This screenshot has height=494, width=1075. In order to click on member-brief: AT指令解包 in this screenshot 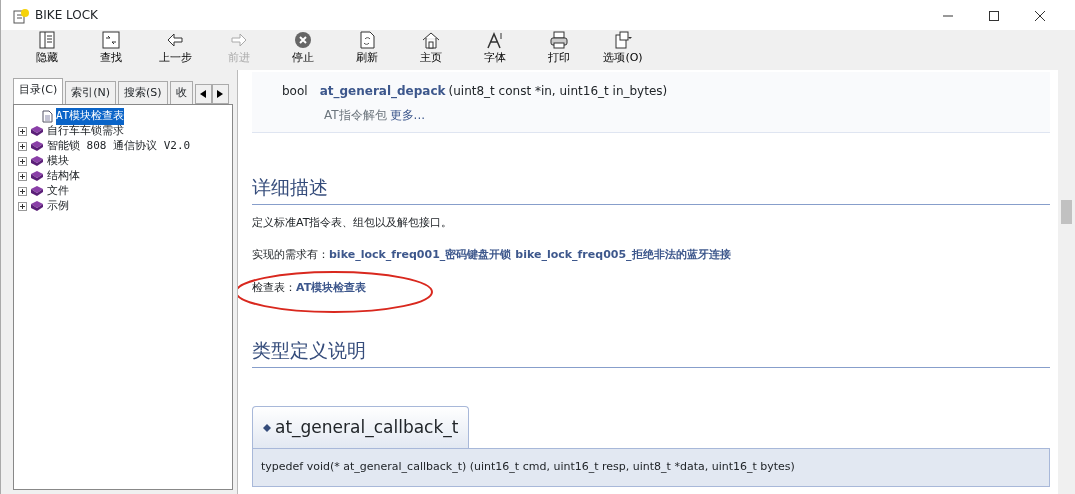, I will do `click(355, 115)`.